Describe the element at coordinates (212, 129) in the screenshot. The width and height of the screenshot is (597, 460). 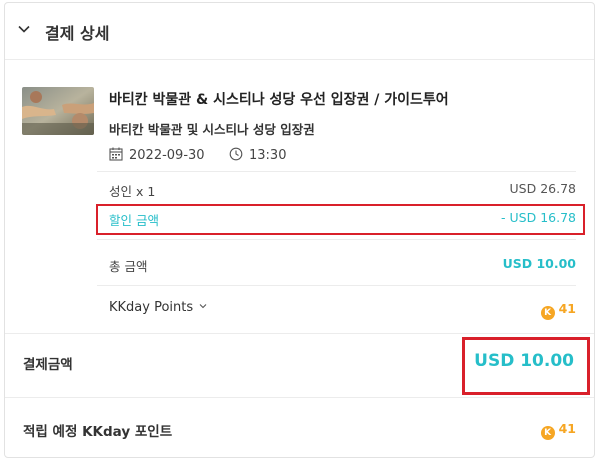
I see `product-subtitle: 바티칸 박물관 및 시스티나 성당 입장권` at that location.